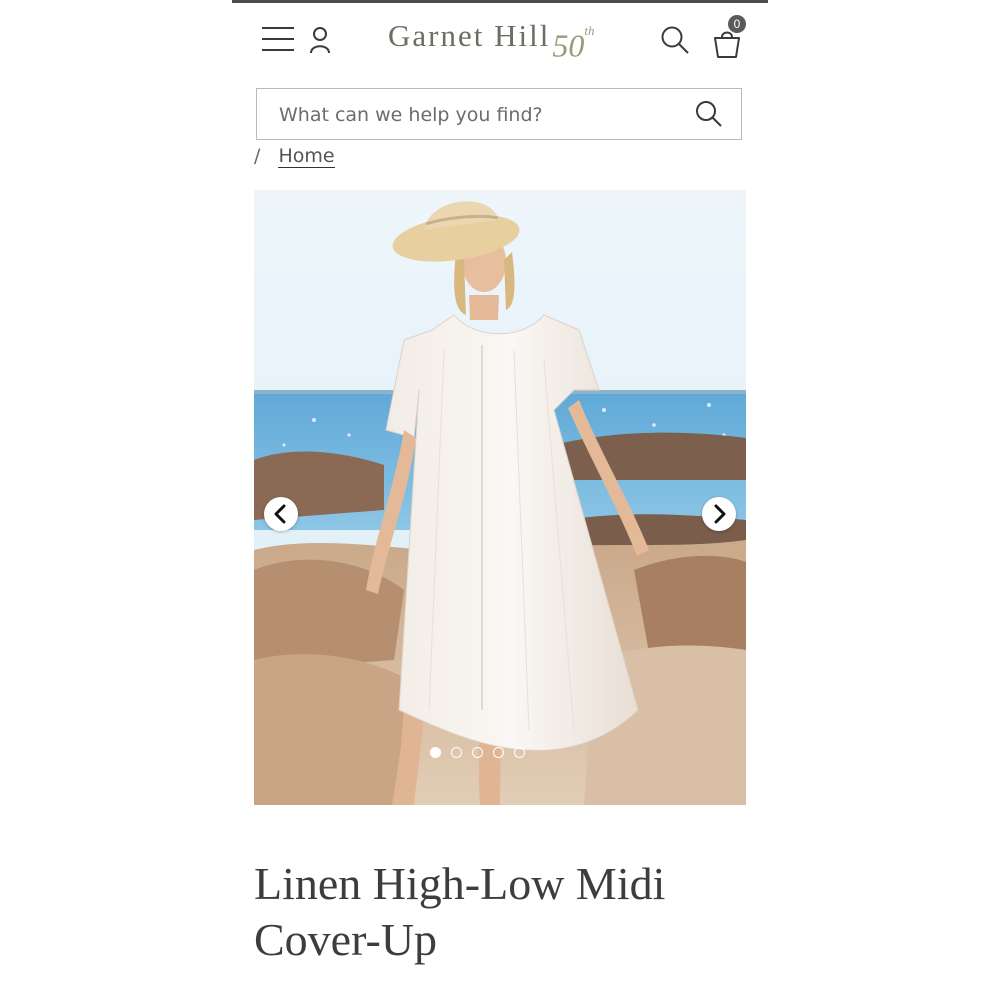 The image size is (1000, 1000). Describe the element at coordinates (320, 40) in the screenshot. I see `account-icon` at that location.